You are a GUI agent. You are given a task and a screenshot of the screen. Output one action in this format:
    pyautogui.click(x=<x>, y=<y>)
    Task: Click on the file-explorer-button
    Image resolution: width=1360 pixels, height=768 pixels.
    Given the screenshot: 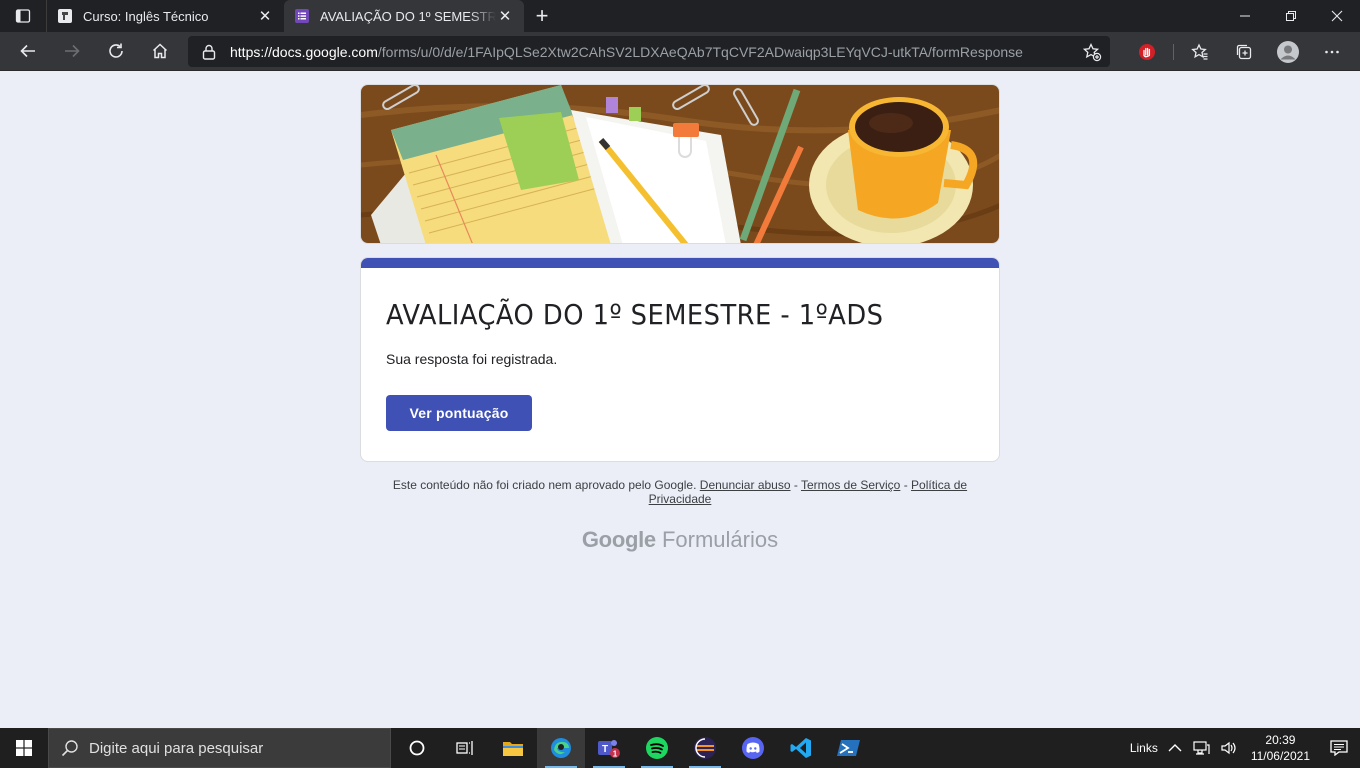 What is the action you would take?
    pyautogui.click(x=513, y=748)
    